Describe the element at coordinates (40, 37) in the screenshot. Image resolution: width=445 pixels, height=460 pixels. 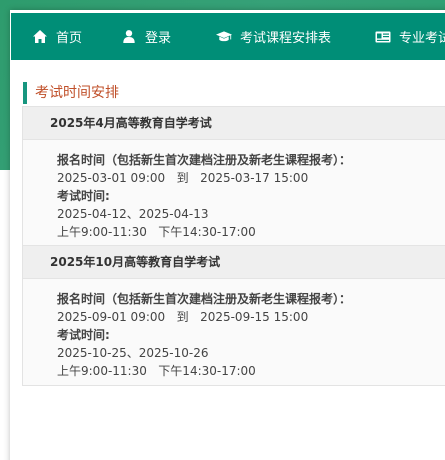
I see `home-icon` at that location.